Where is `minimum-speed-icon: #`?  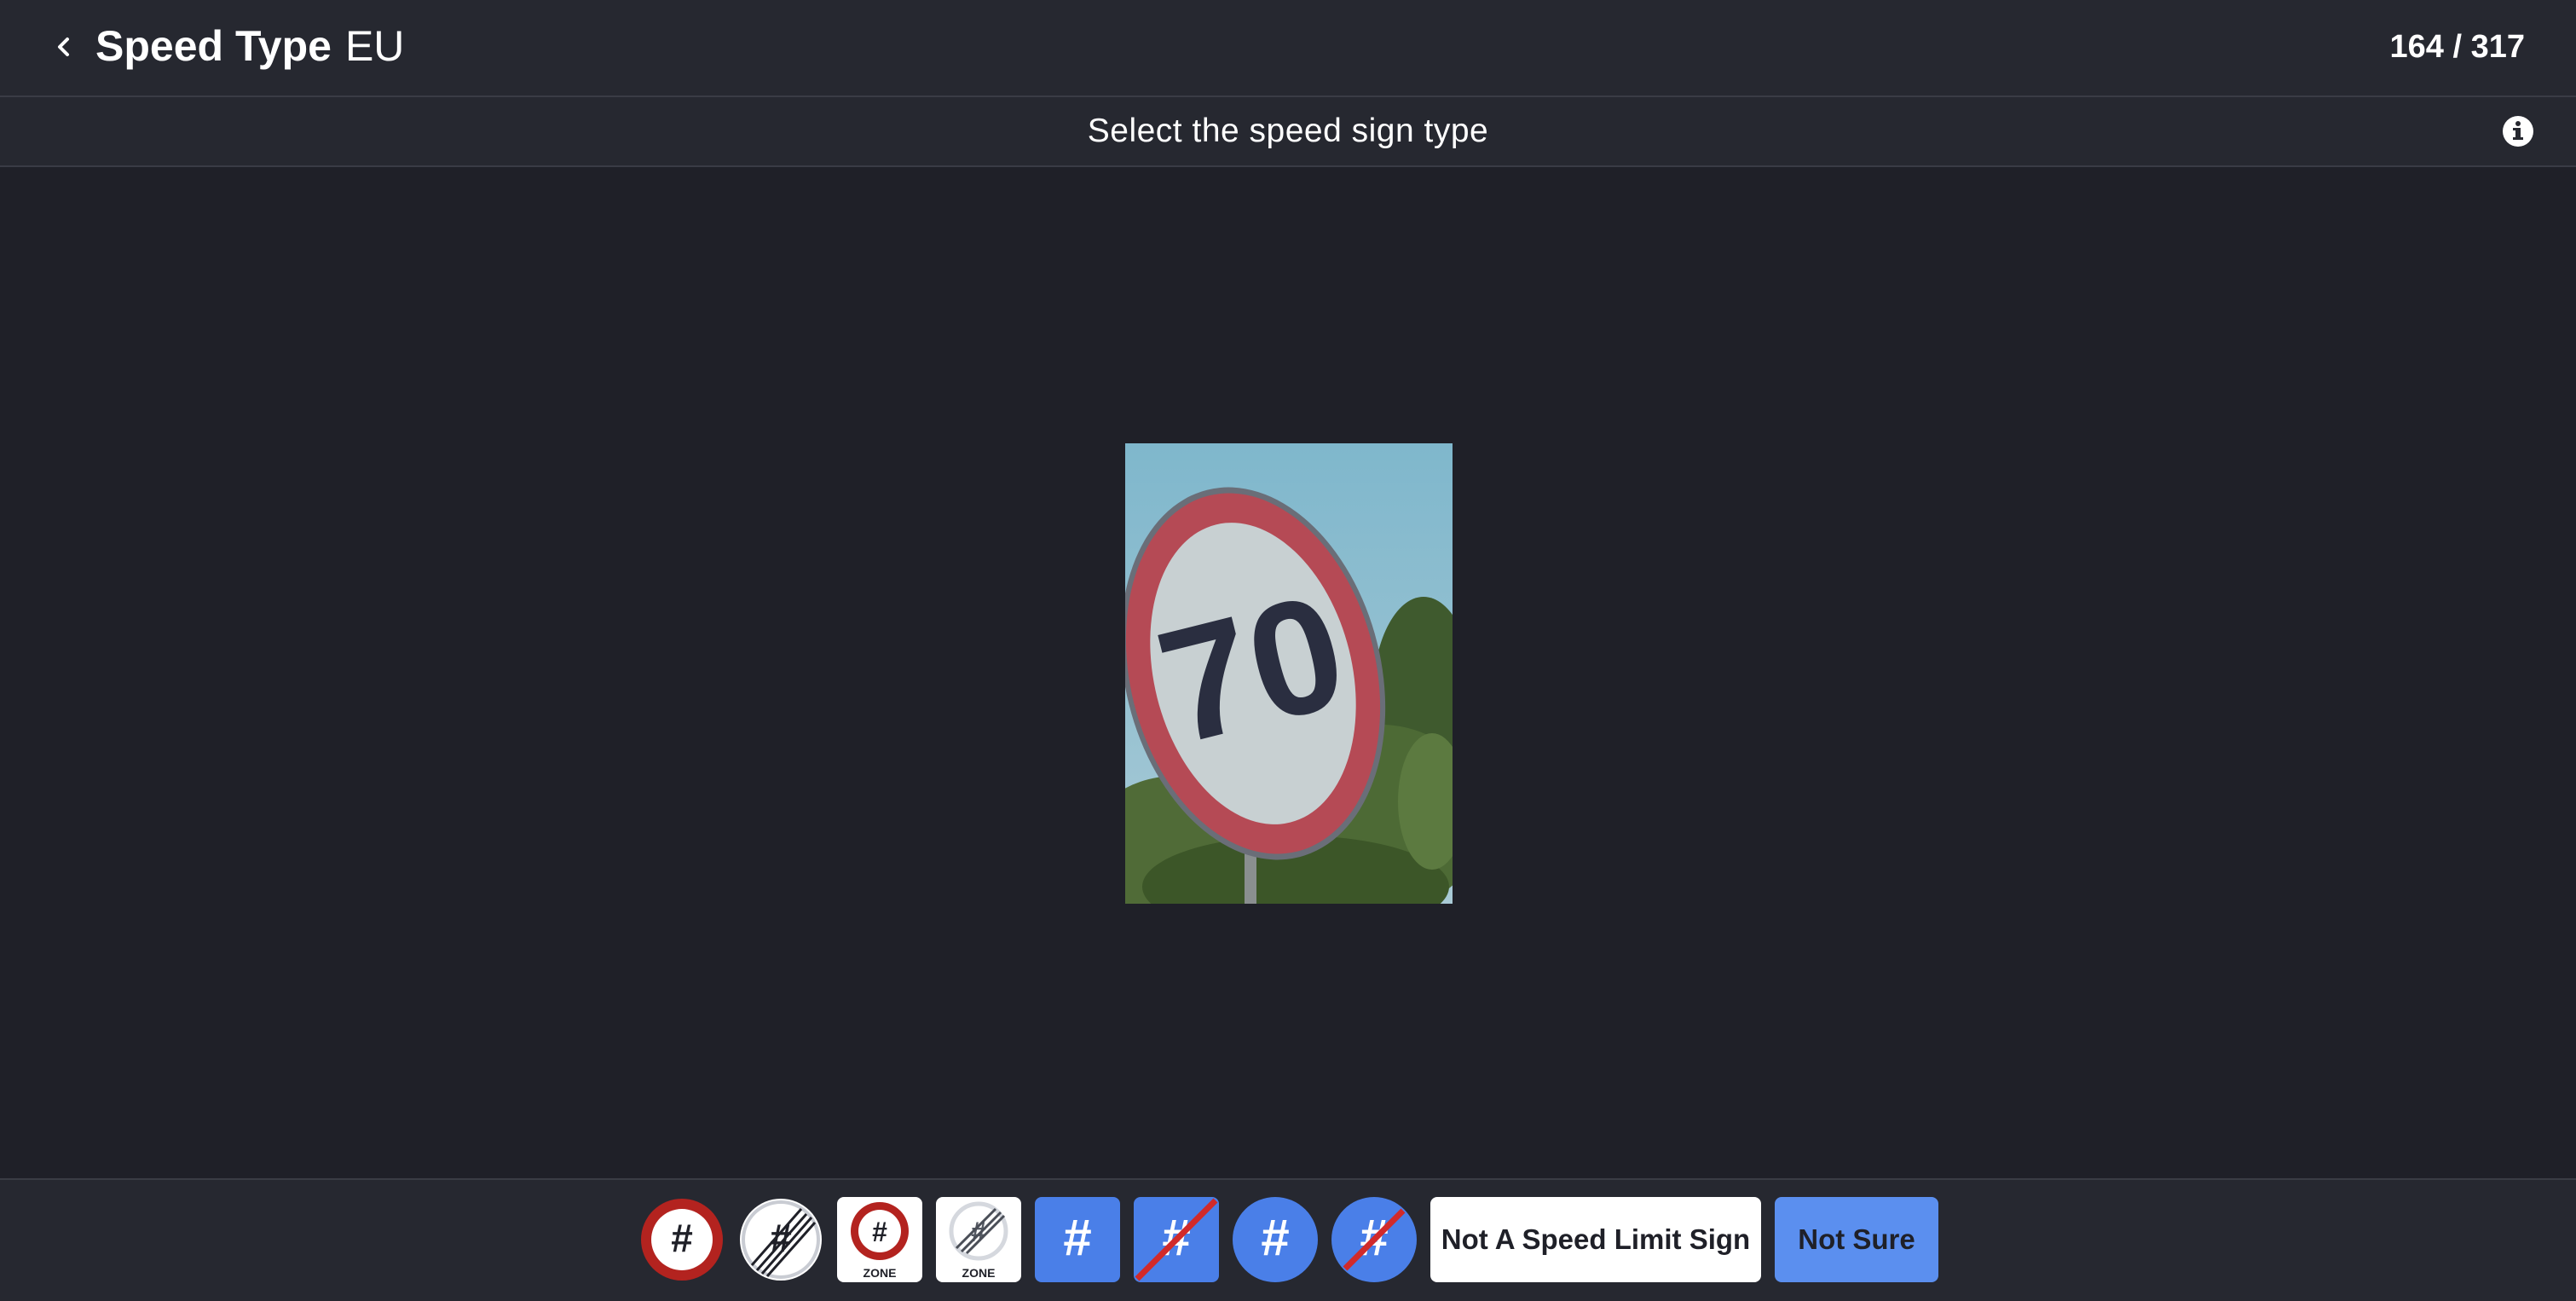 minimum-speed-icon: # is located at coordinates (1275, 1239).